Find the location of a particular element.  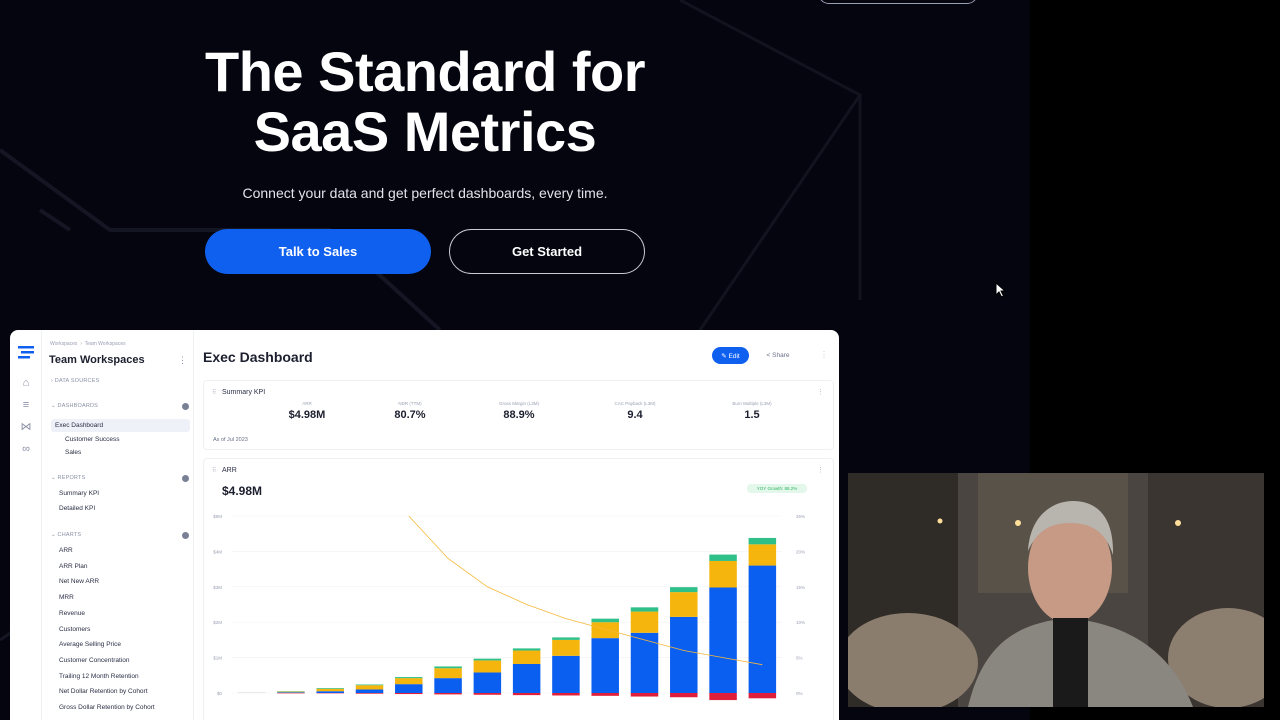

sidebar-item-chart: Average Selling Price is located at coordinates (90, 644).